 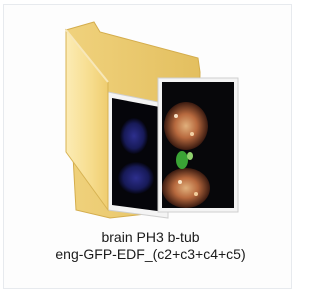 What do you see at coordinates (150, 237) in the screenshot?
I see `file-name-line1: brain PH3 b-tub` at bounding box center [150, 237].